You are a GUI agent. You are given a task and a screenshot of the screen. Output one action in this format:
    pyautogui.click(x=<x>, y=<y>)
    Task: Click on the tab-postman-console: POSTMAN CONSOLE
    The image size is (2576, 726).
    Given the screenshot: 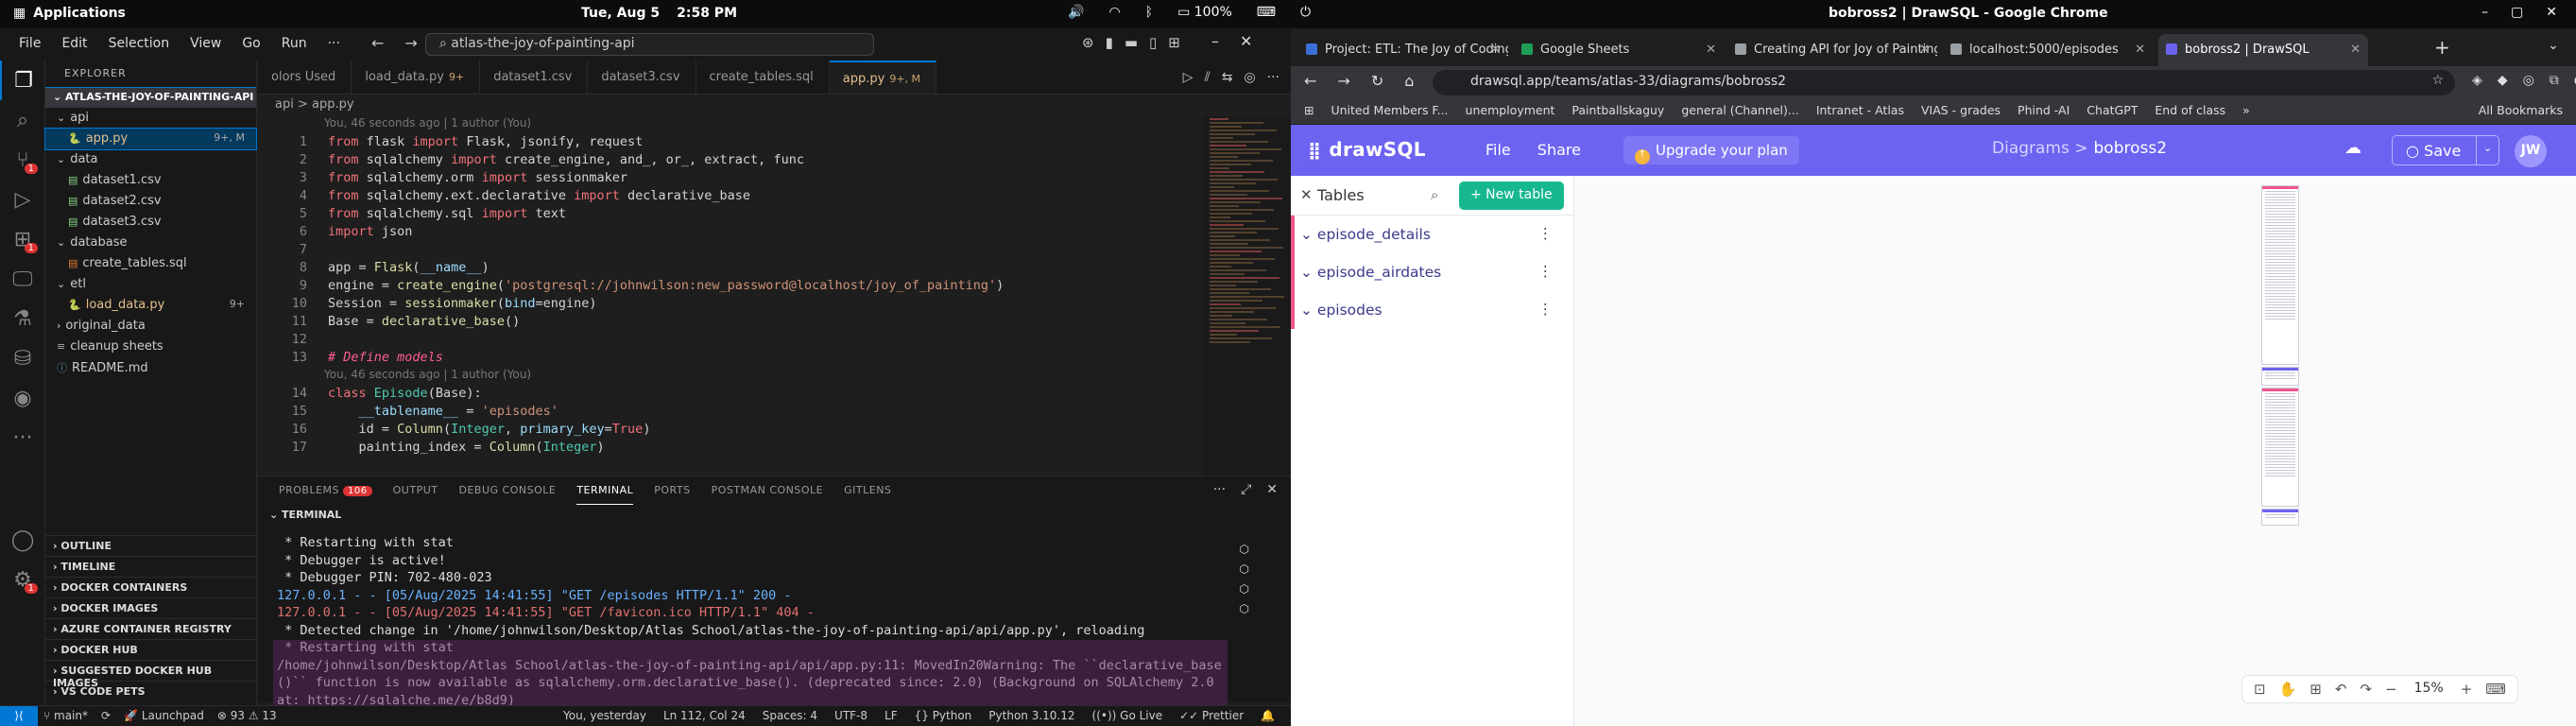 What is the action you would take?
    pyautogui.click(x=768, y=494)
    